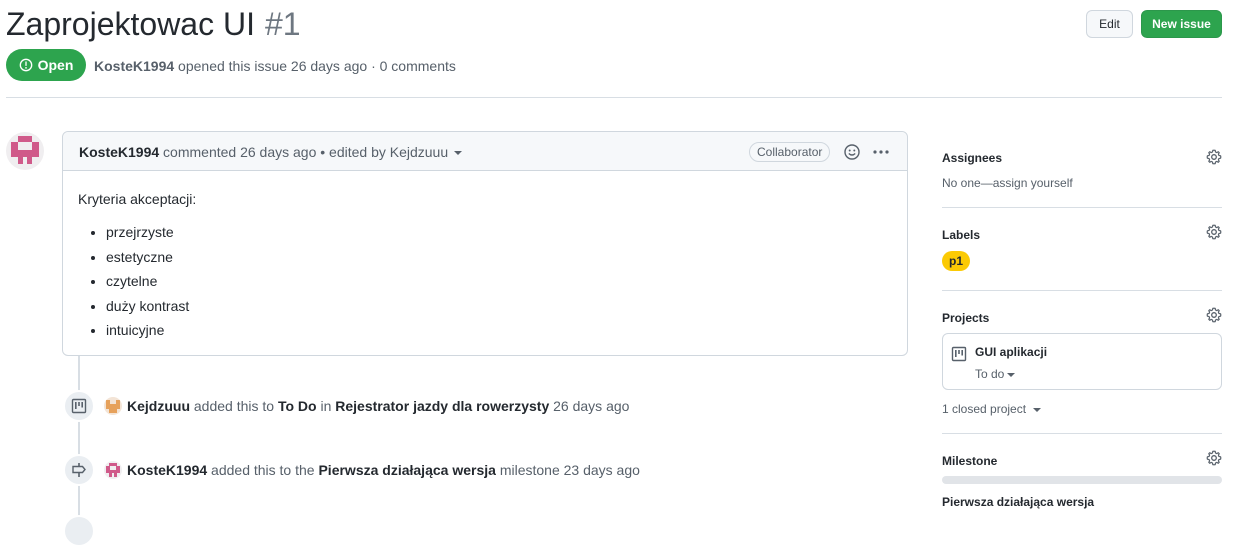 This screenshot has width=1239, height=547. What do you see at coordinates (852, 152) in the screenshot?
I see `smiley-icon` at bounding box center [852, 152].